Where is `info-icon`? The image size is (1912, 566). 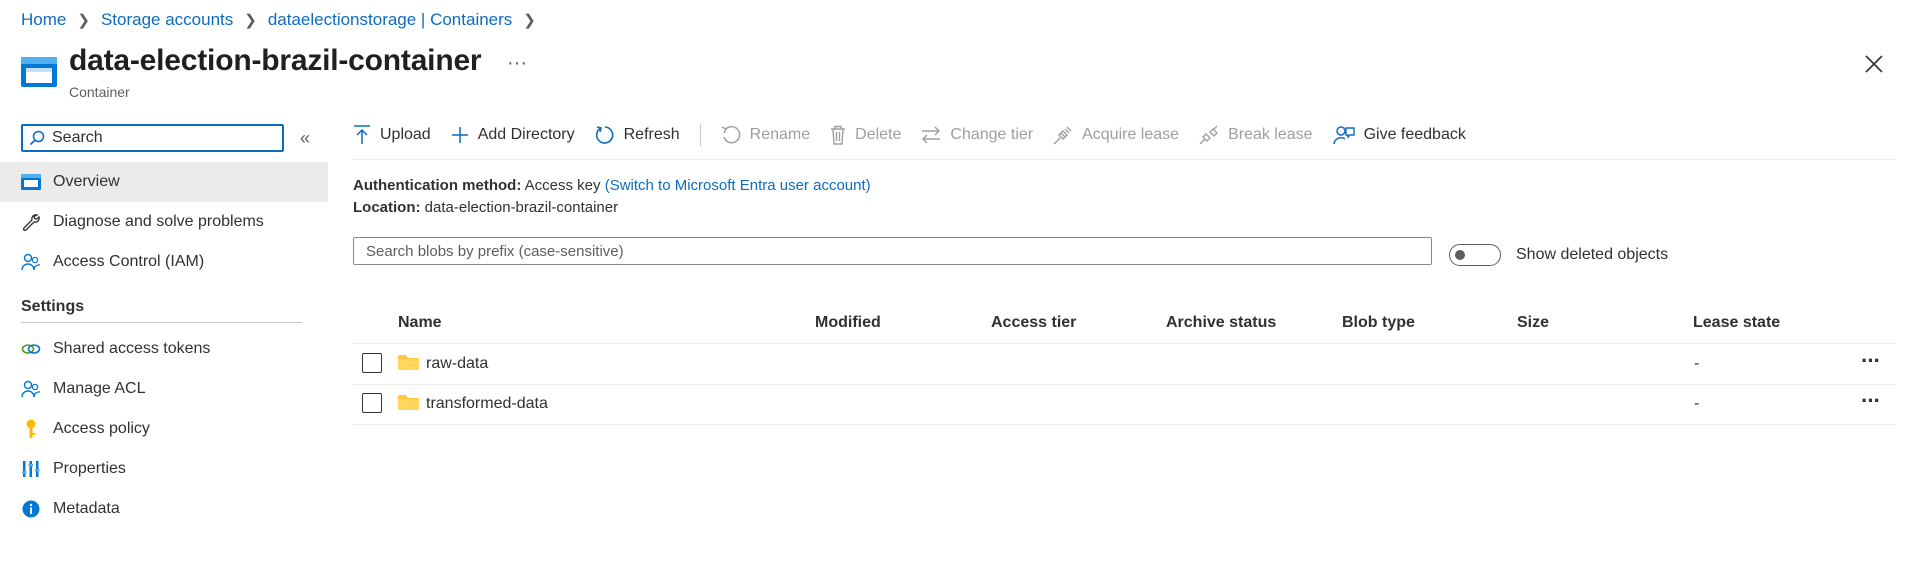
info-icon is located at coordinates (31, 509).